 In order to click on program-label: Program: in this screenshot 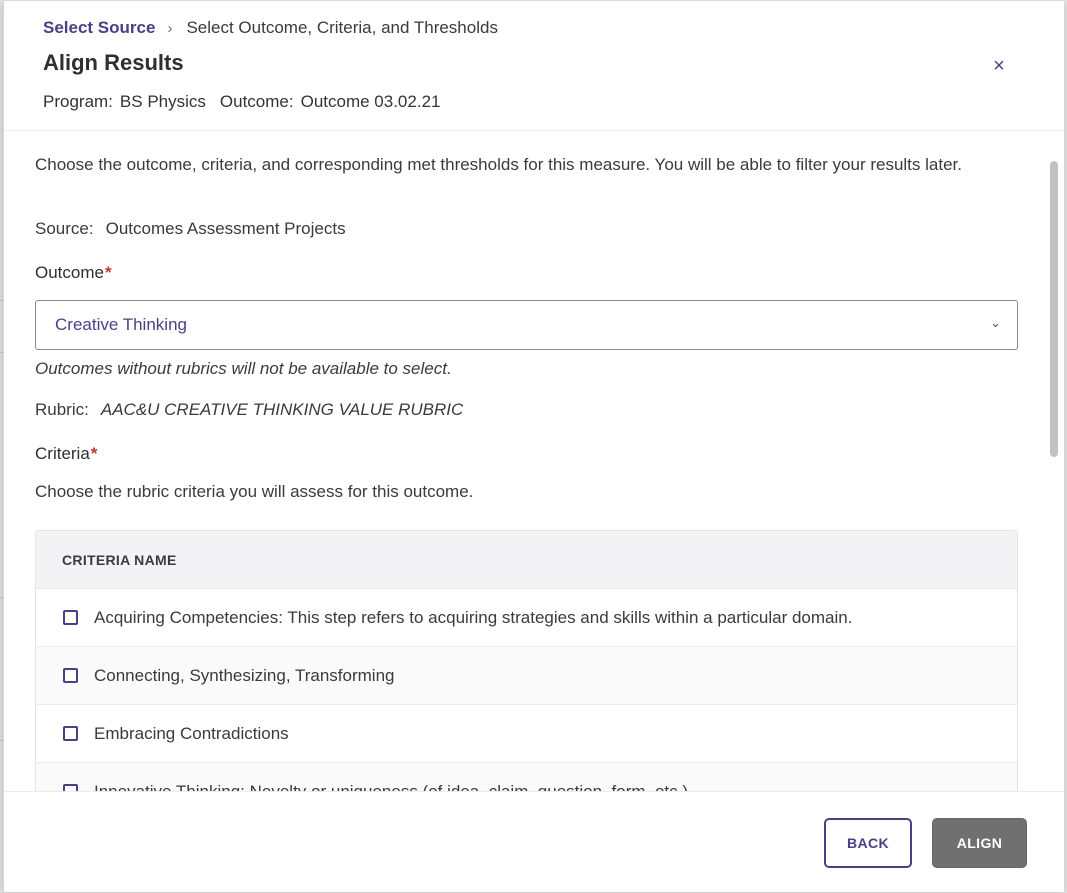, I will do `click(78, 101)`.